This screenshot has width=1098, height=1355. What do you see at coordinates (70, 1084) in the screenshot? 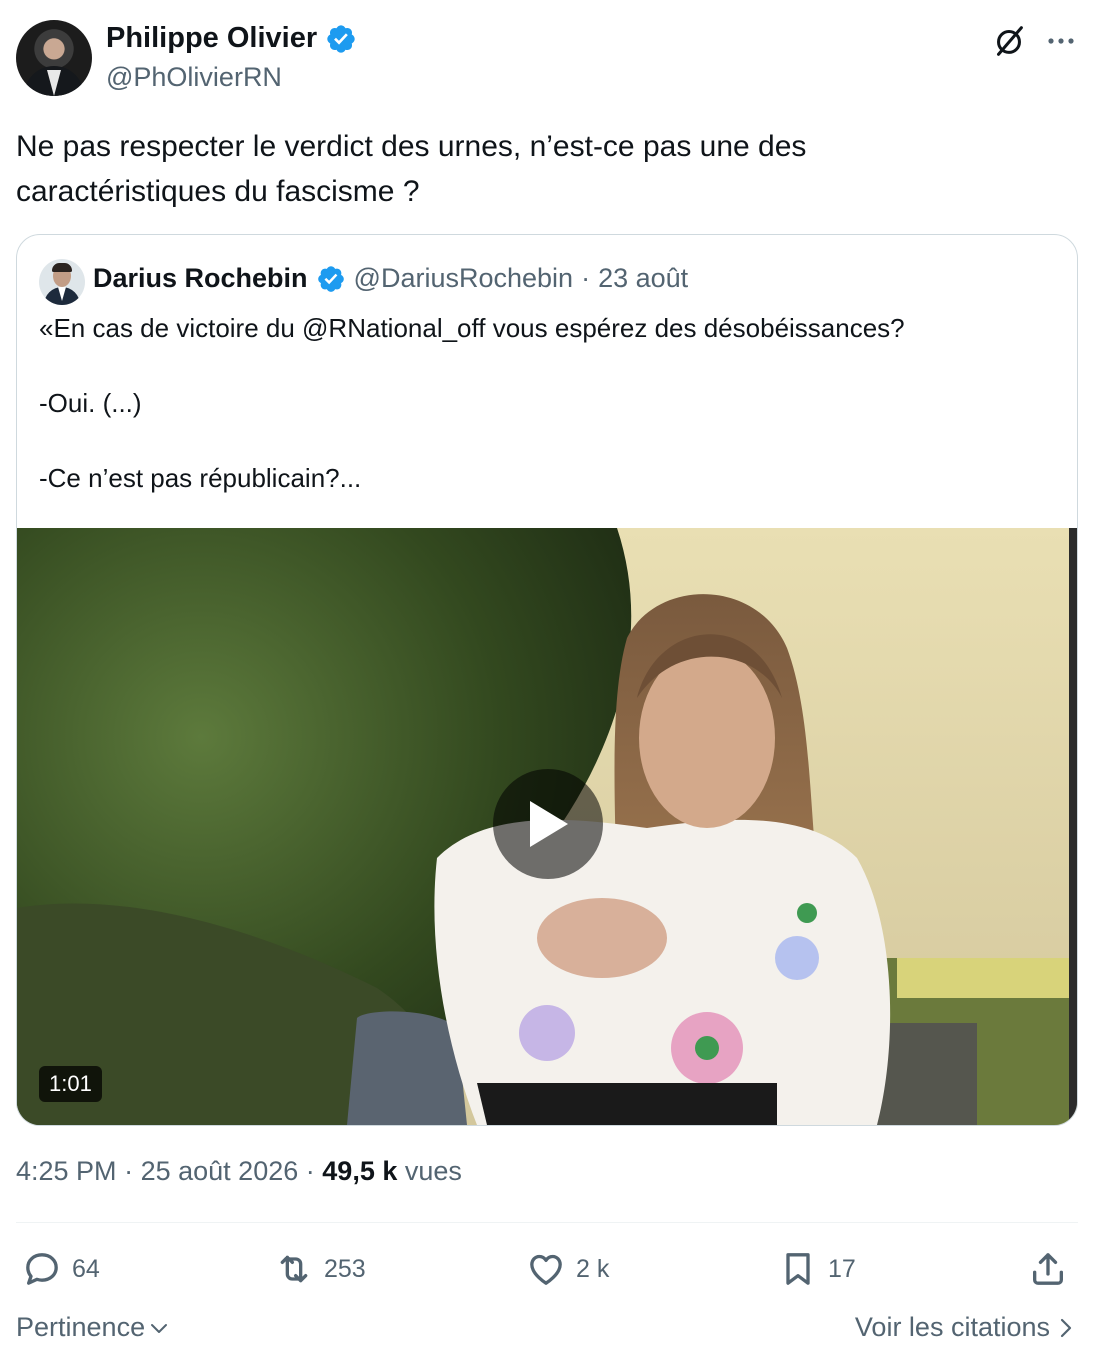
I see `video-duration: 1:01` at bounding box center [70, 1084].